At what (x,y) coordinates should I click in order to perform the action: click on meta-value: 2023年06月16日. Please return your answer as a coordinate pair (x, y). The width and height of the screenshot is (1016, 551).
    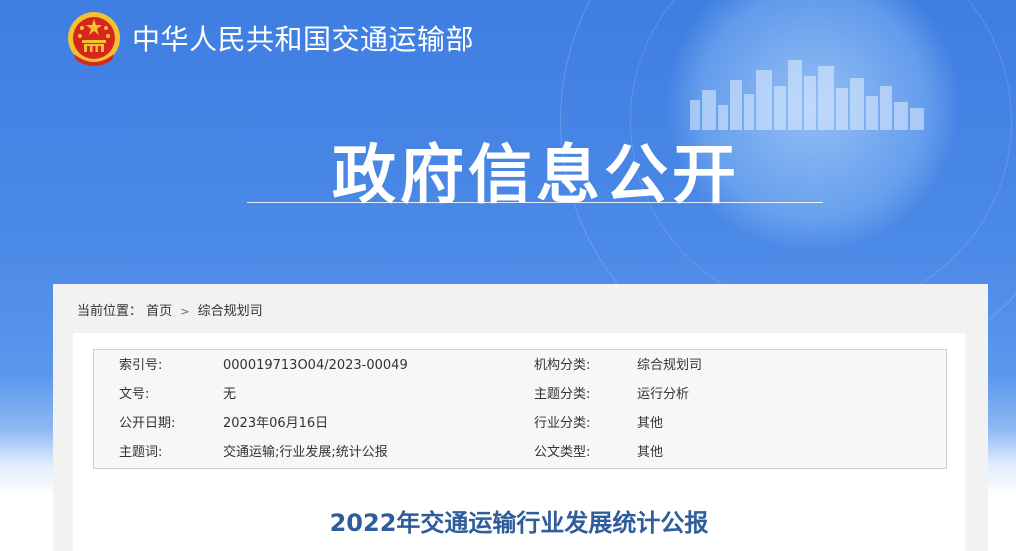
    Looking at the image, I should click on (276, 423).